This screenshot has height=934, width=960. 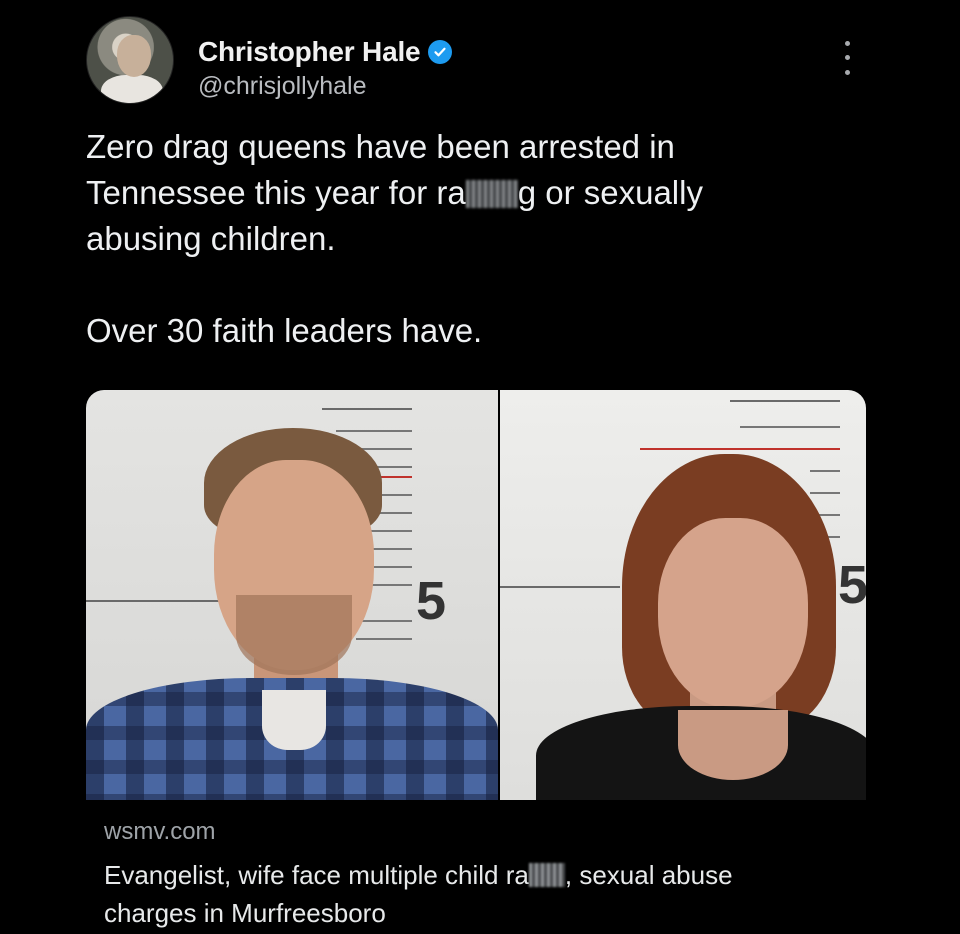 What do you see at coordinates (160, 832) in the screenshot?
I see `link-domain: wsmv.com` at bounding box center [160, 832].